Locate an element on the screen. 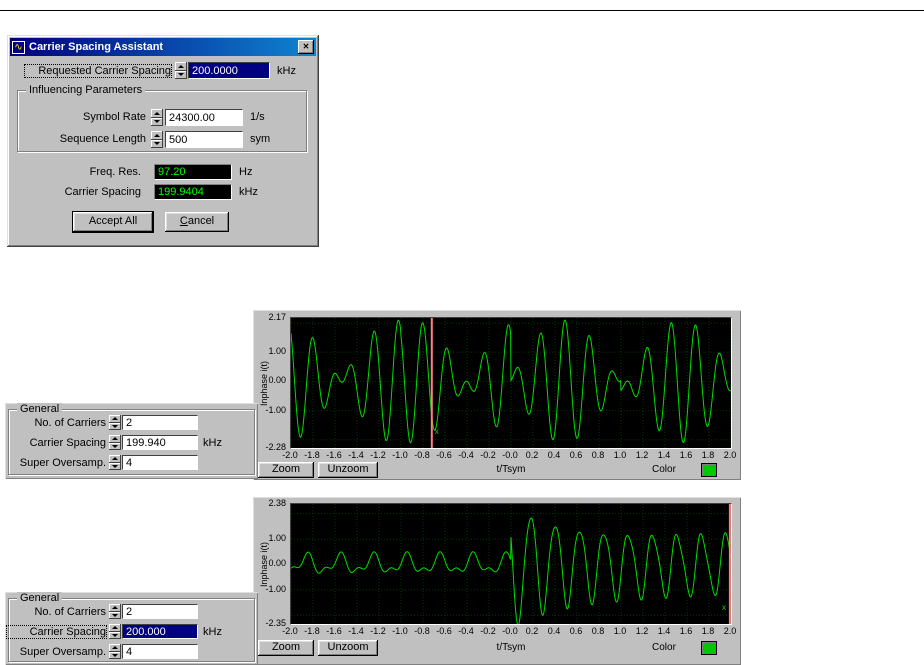 The image size is (924, 665). accept-all-button: Accept All is located at coordinates (113, 222).